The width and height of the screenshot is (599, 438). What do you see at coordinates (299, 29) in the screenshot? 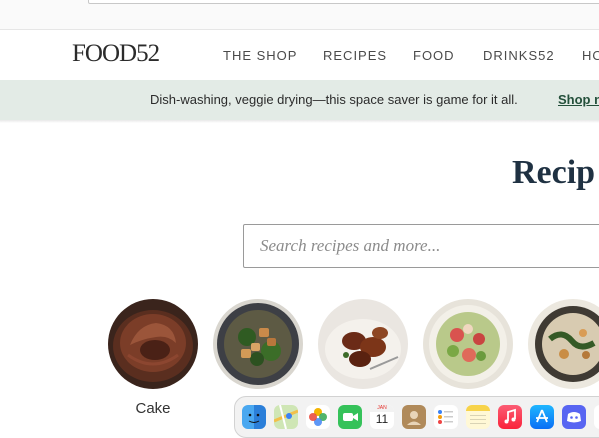
I see `divider` at bounding box center [299, 29].